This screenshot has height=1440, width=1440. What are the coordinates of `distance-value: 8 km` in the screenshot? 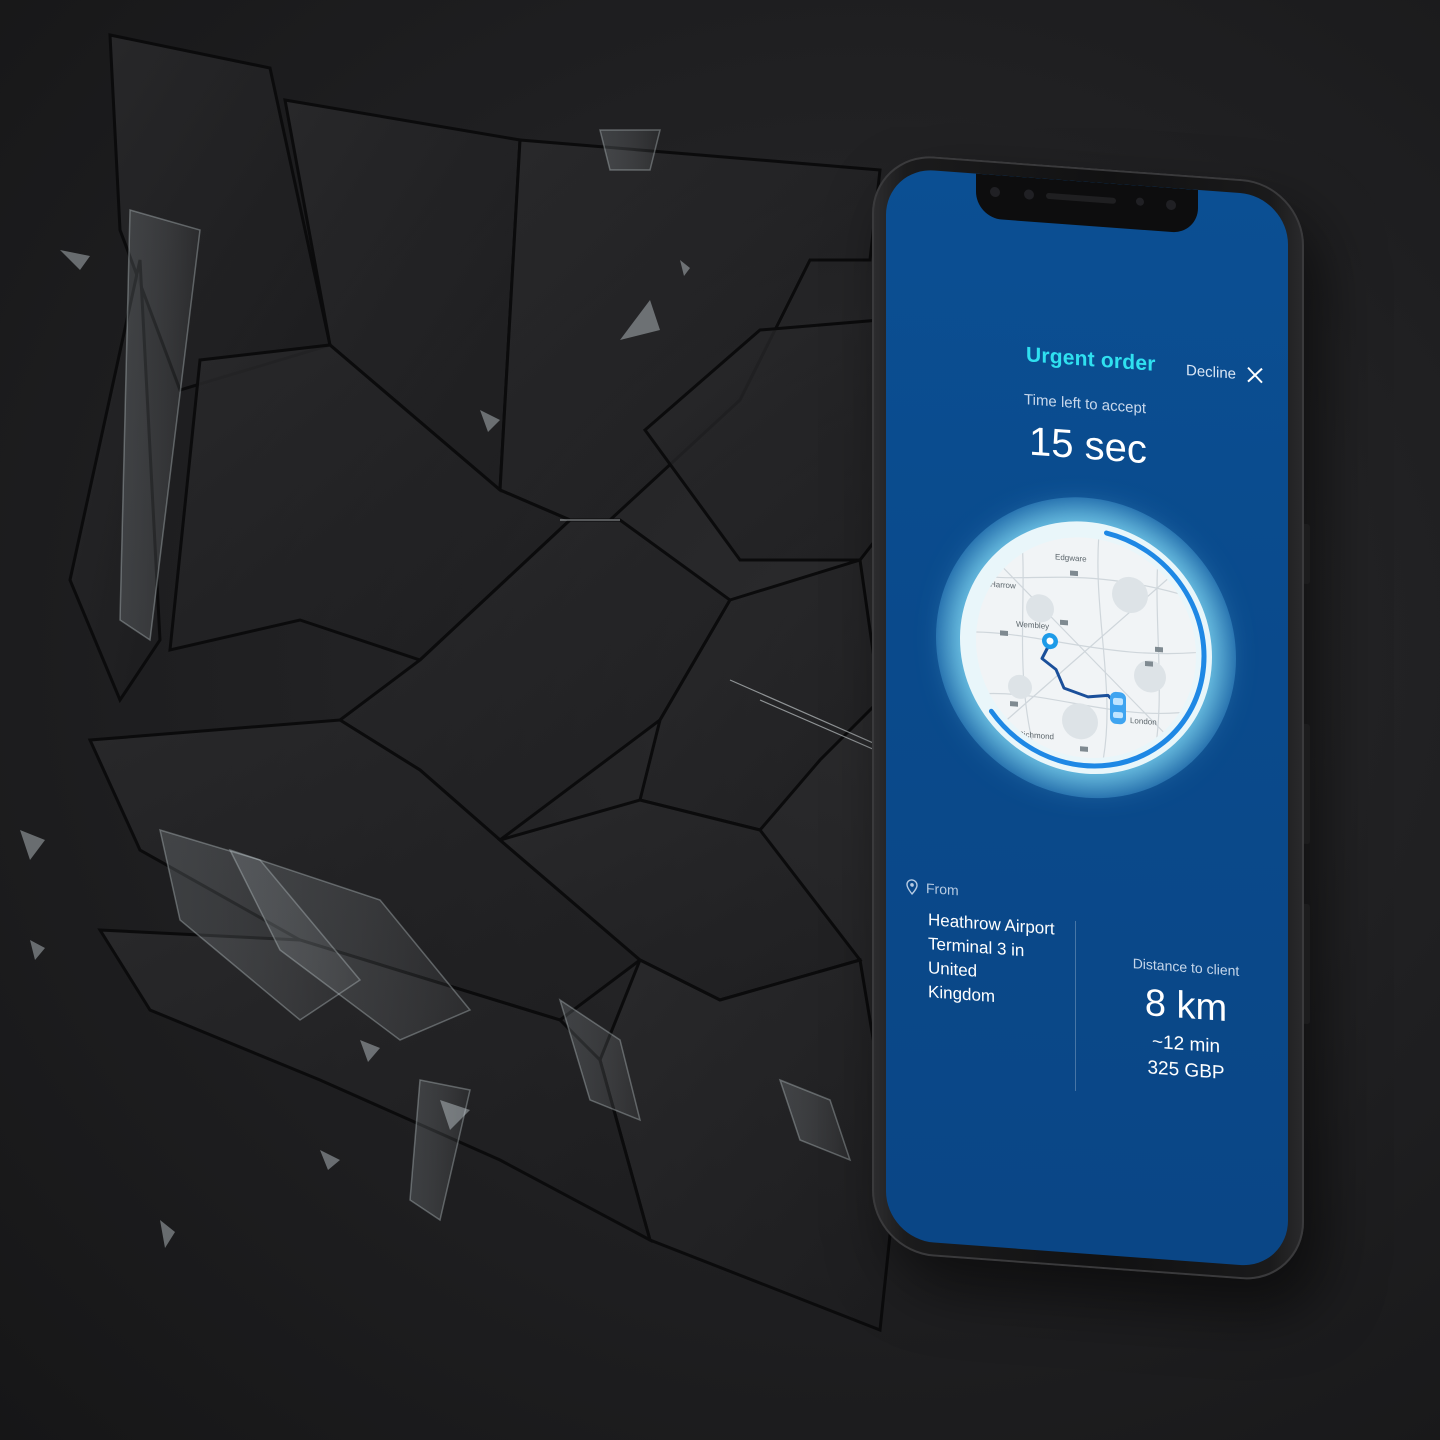 It's located at (1186, 1006).